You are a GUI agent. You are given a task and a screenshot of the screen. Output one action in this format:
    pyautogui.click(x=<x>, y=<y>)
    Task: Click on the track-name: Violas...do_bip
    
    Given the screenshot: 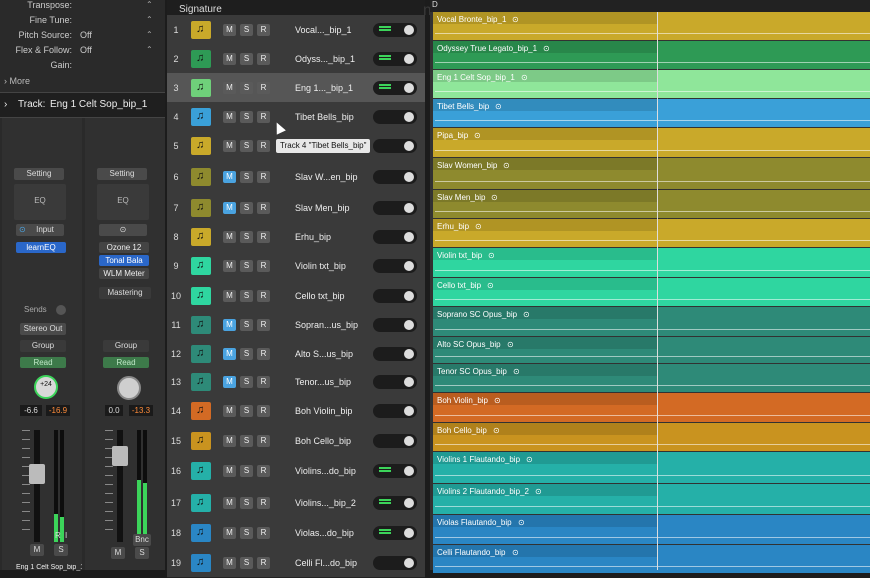 What is the action you would take?
    pyautogui.click(x=324, y=533)
    